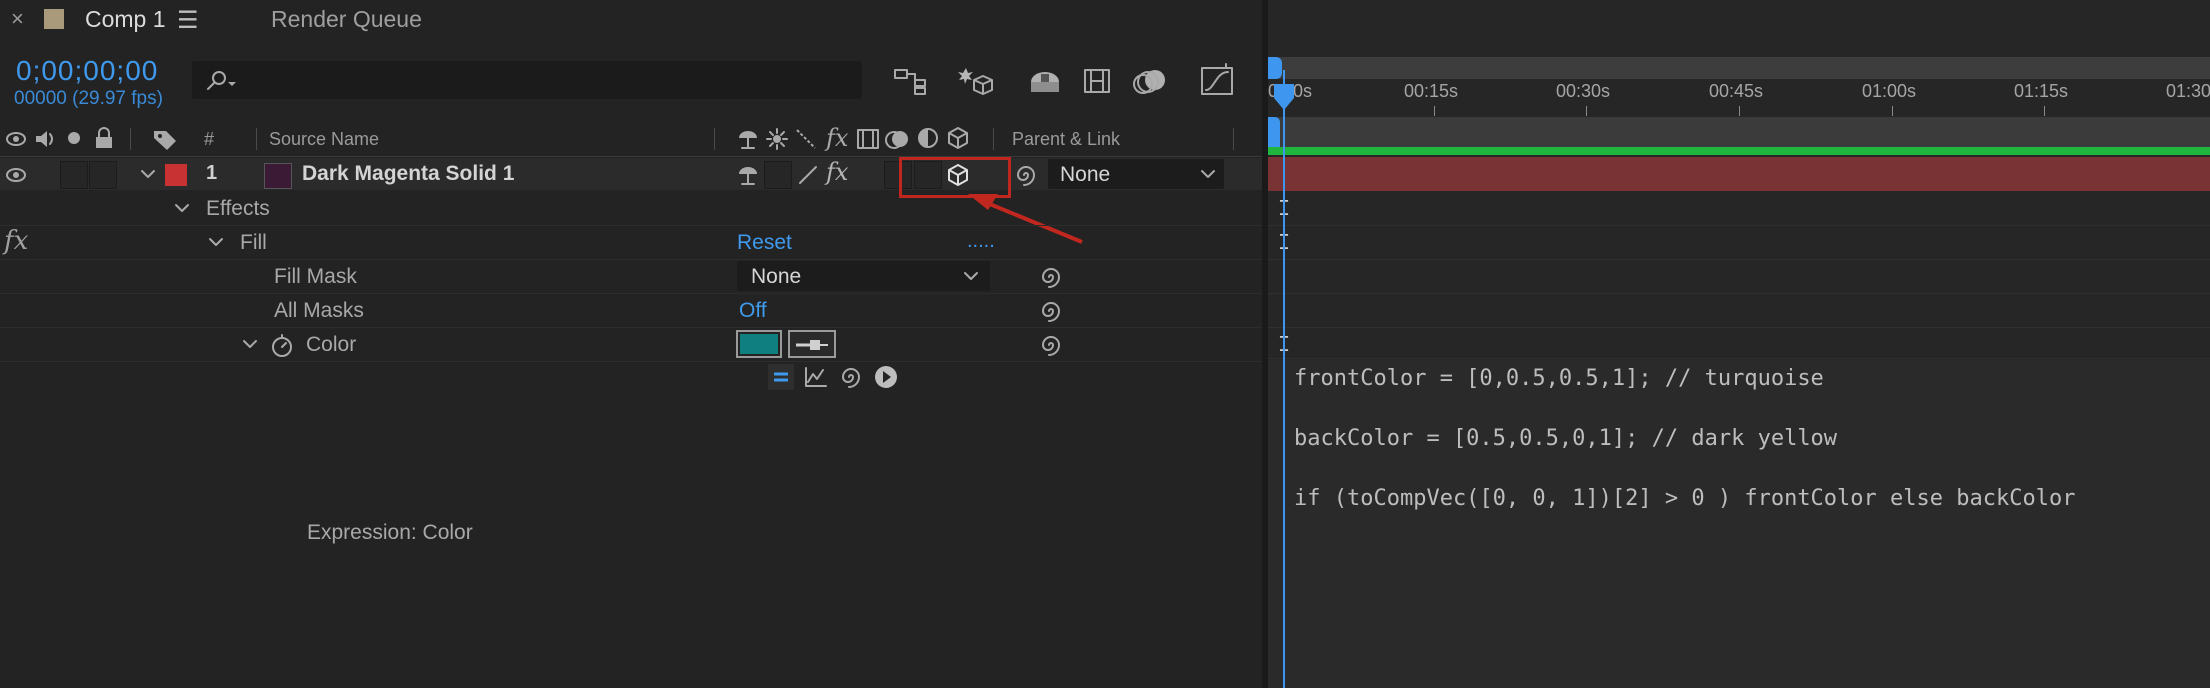  Describe the element at coordinates (816, 377) in the screenshot. I see `expression-graph-icon` at that location.